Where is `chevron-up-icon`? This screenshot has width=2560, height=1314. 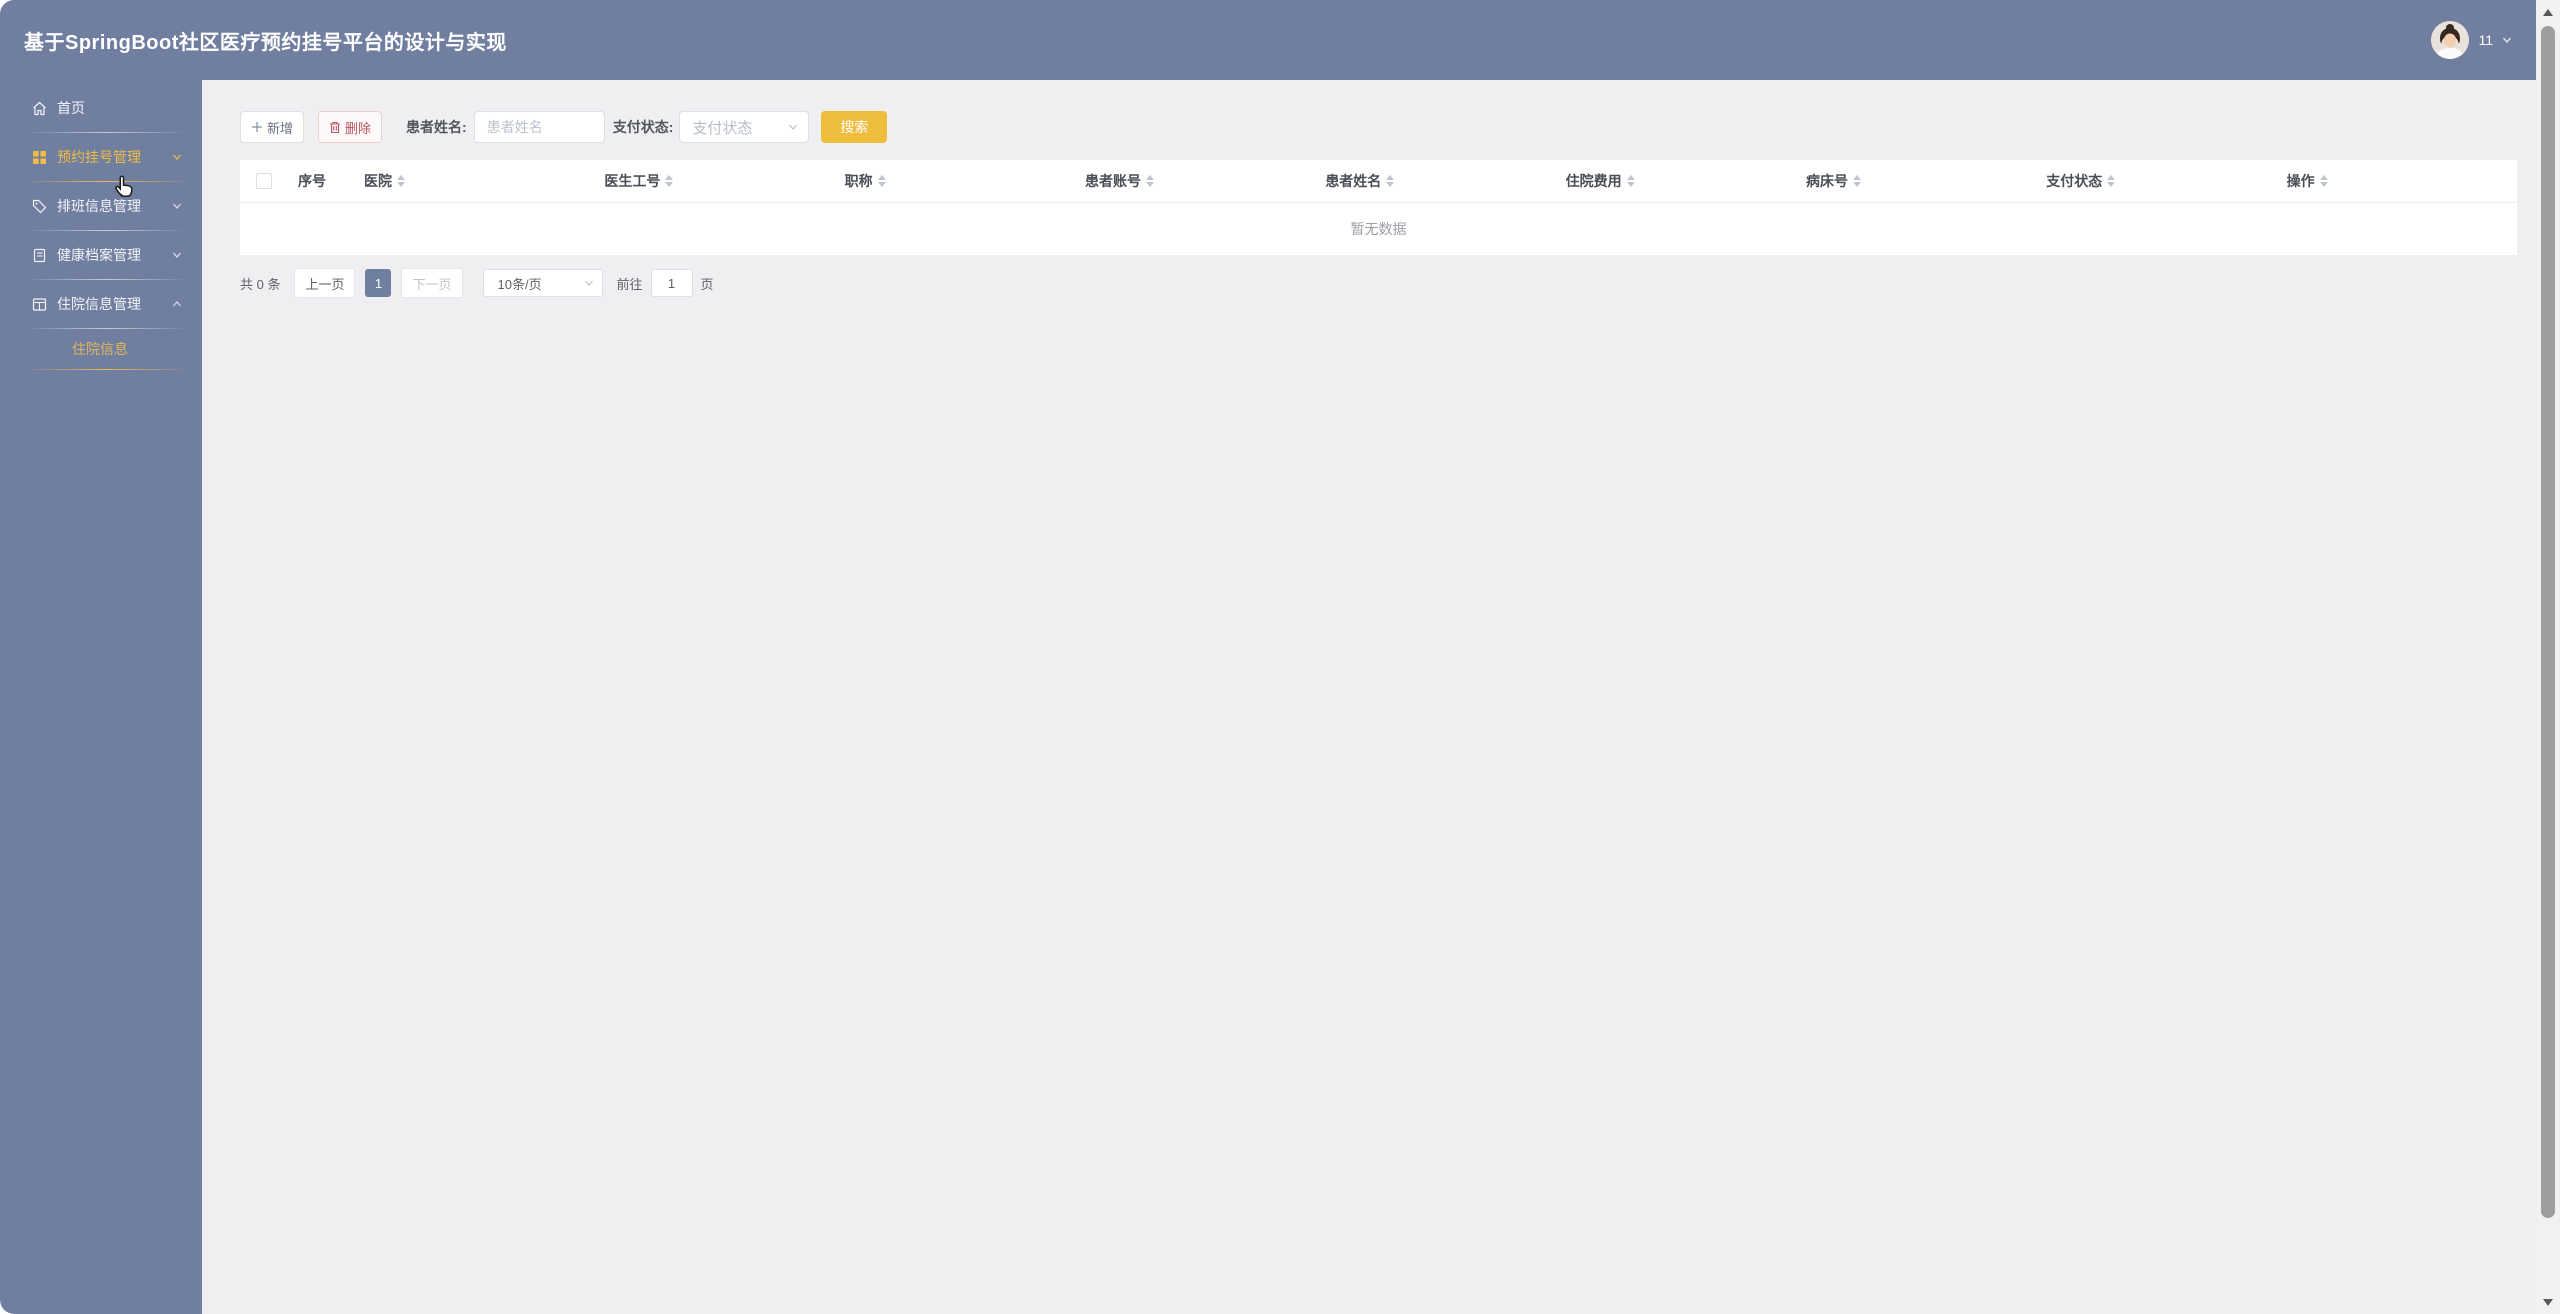 chevron-up-icon is located at coordinates (177, 304).